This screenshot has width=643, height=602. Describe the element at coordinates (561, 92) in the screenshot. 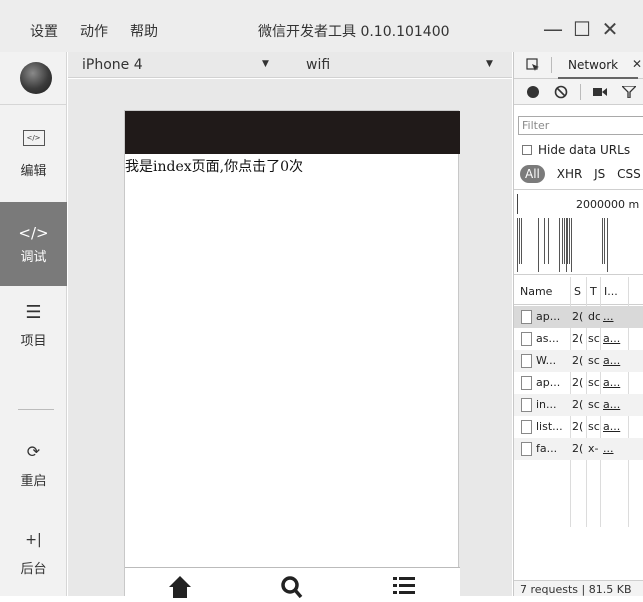

I see `clear-icon` at that location.